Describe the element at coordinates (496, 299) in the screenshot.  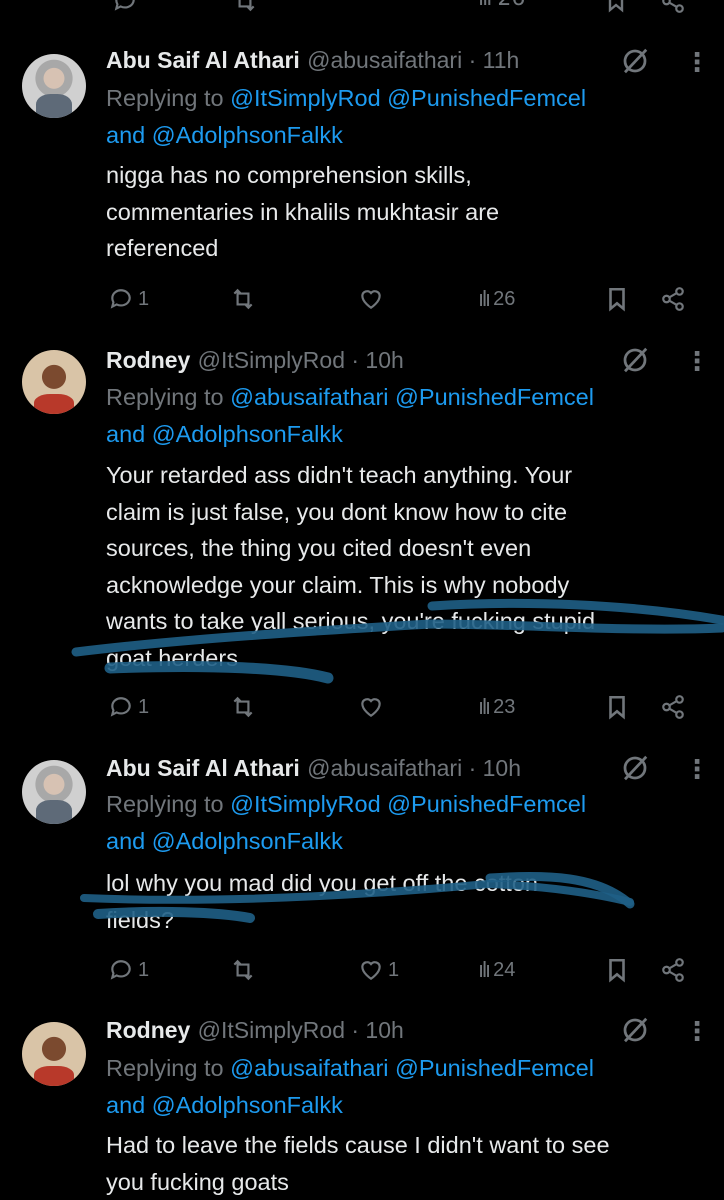
I see `views-button: ılı 26` at that location.